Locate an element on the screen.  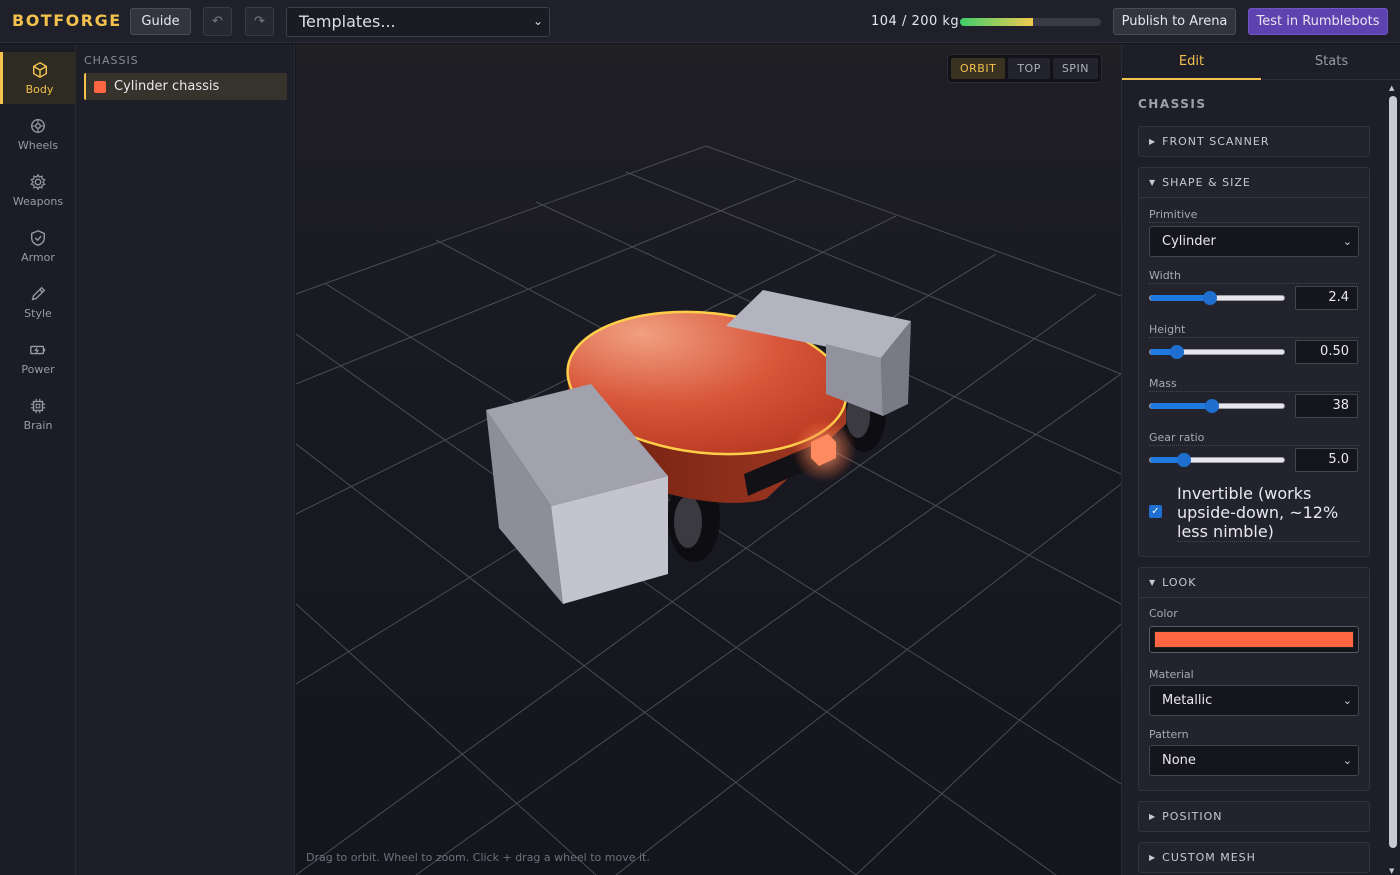
gear-ratio-input: 5.0 is located at coordinates (1326, 460).